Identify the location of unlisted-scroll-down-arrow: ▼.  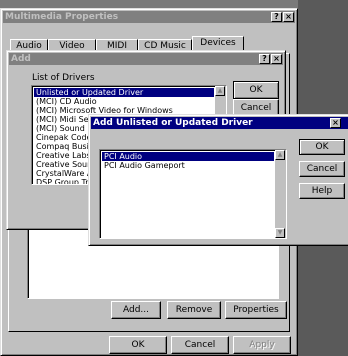
(280, 233).